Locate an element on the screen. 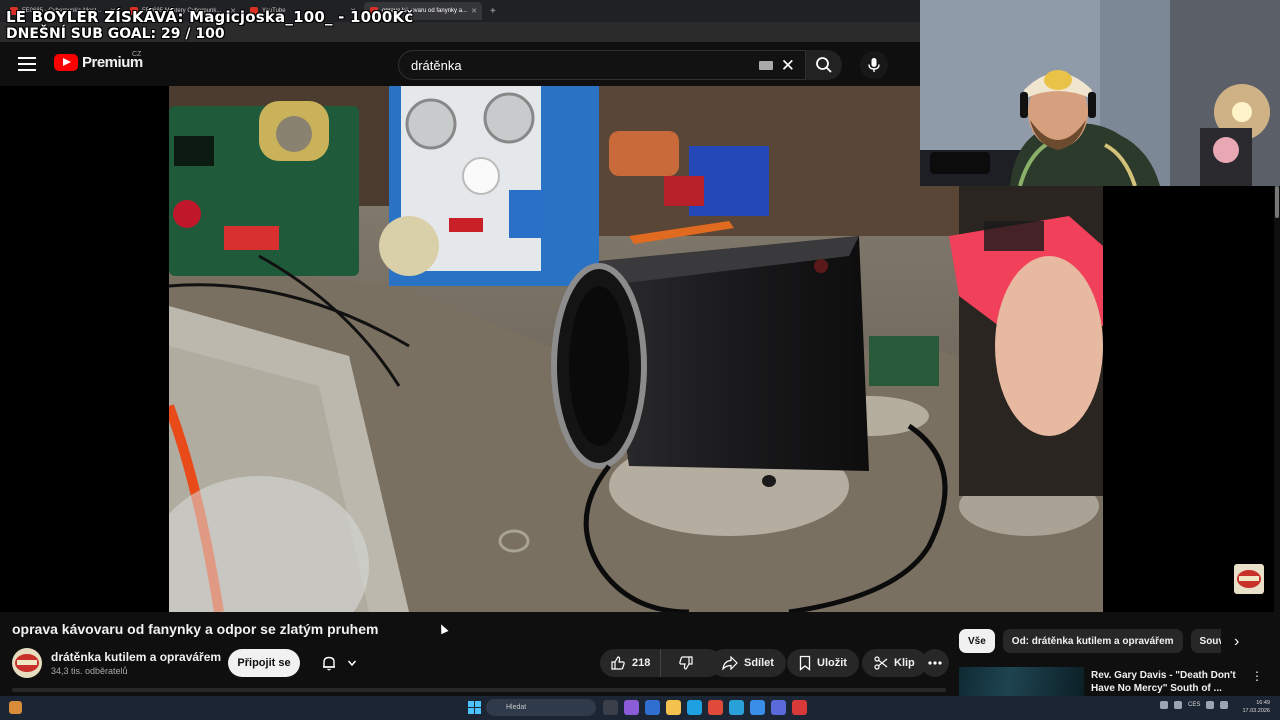  share-arrow-icon is located at coordinates (730, 663).